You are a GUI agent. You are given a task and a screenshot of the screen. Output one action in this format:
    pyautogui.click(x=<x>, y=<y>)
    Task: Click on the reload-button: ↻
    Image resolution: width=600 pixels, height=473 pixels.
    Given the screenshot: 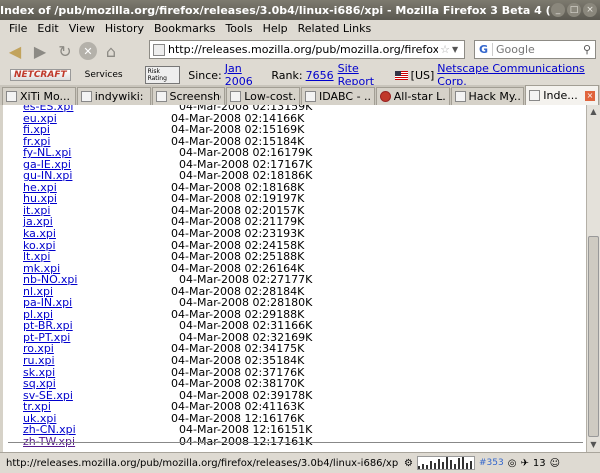 What is the action you would take?
    pyautogui.click(x=65, y=51)
    